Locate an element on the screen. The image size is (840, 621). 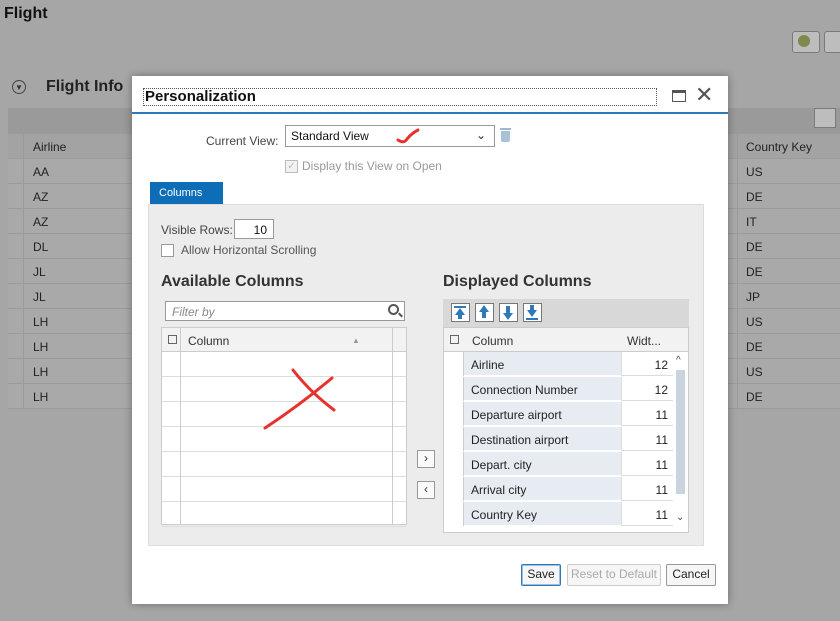
current-view-label: Current View: is located at coordinates (242, 141).